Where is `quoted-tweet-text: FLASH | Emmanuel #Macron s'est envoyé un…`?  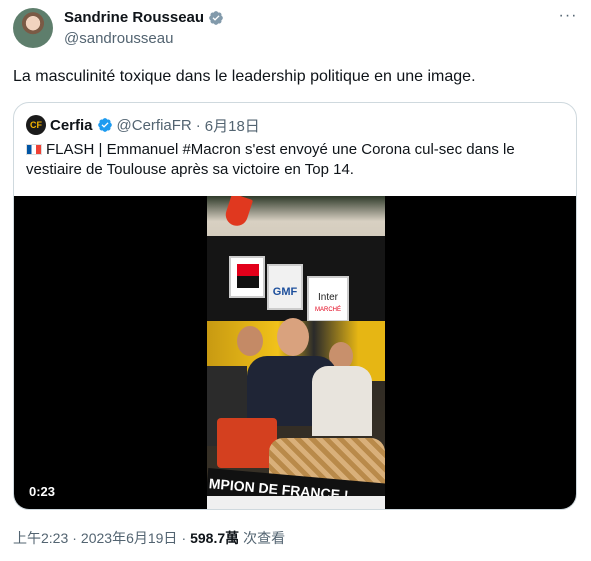 quoted-tweet-text: FLASH | Emmanuel #Macron s'est envoyé un… is located at coordinates (286, 160).